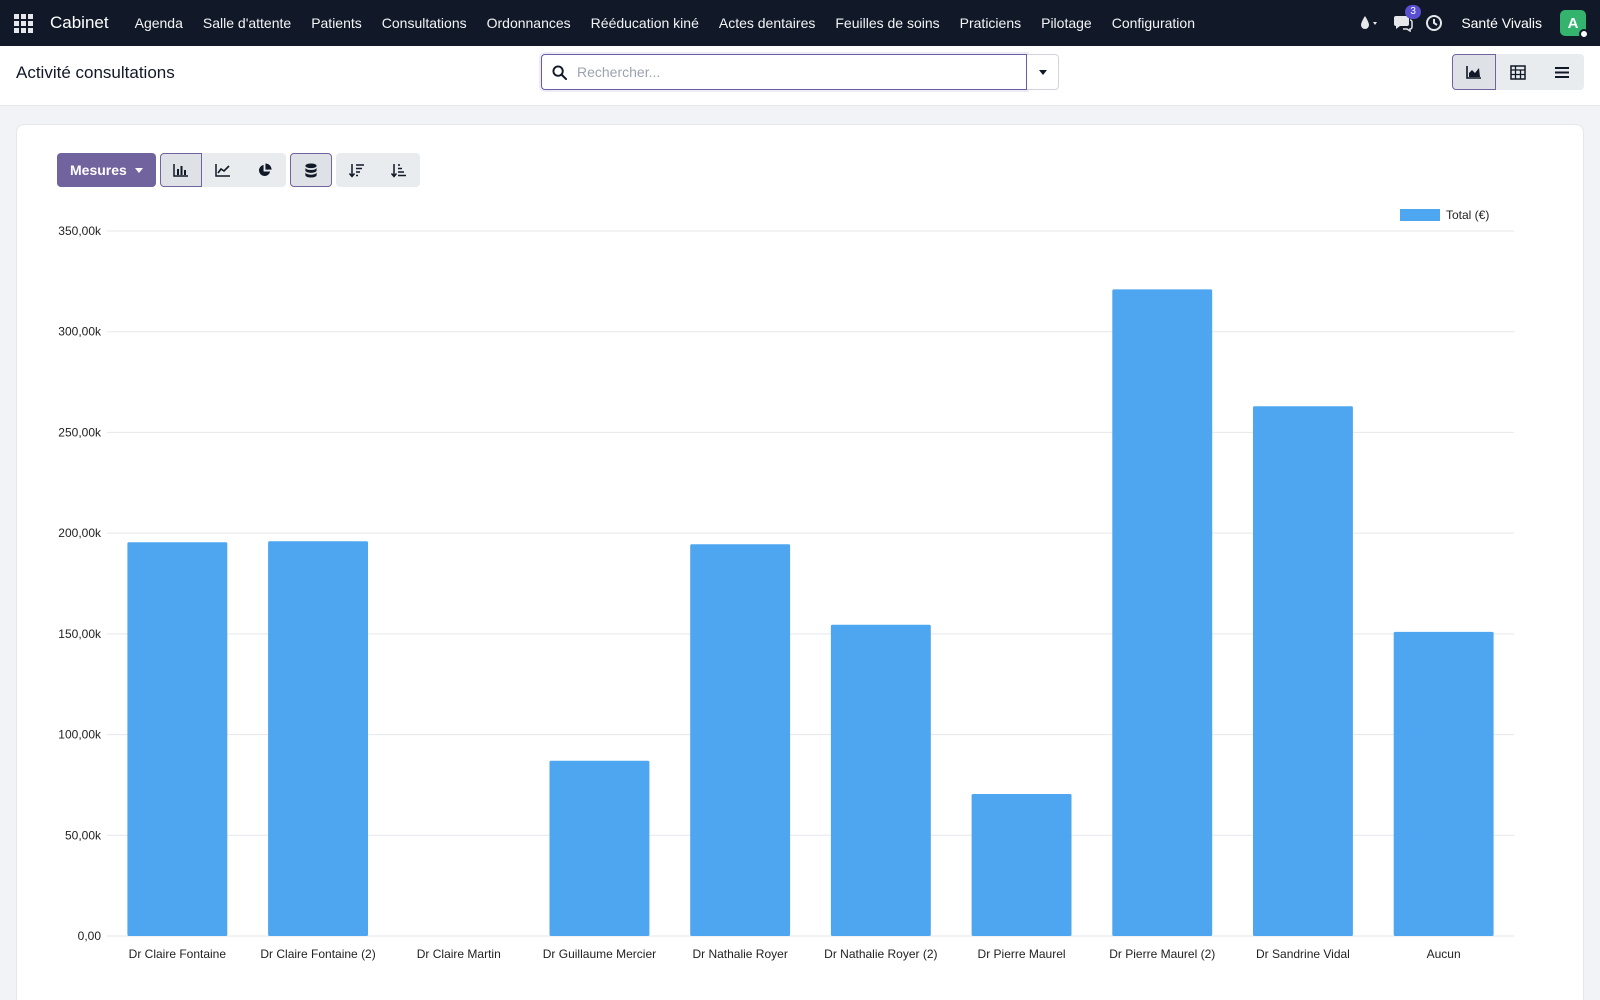  What do you see at coordinates (1434, 23) in the screenshot?
I see `clock-icon` at bounding box center [1434, 23].